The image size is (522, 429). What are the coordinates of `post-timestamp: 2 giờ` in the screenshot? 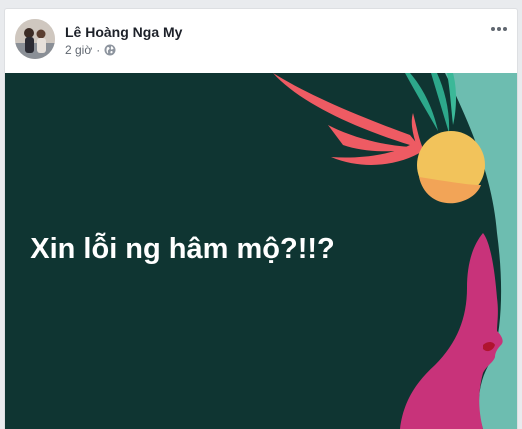 It's located at (78, 50).